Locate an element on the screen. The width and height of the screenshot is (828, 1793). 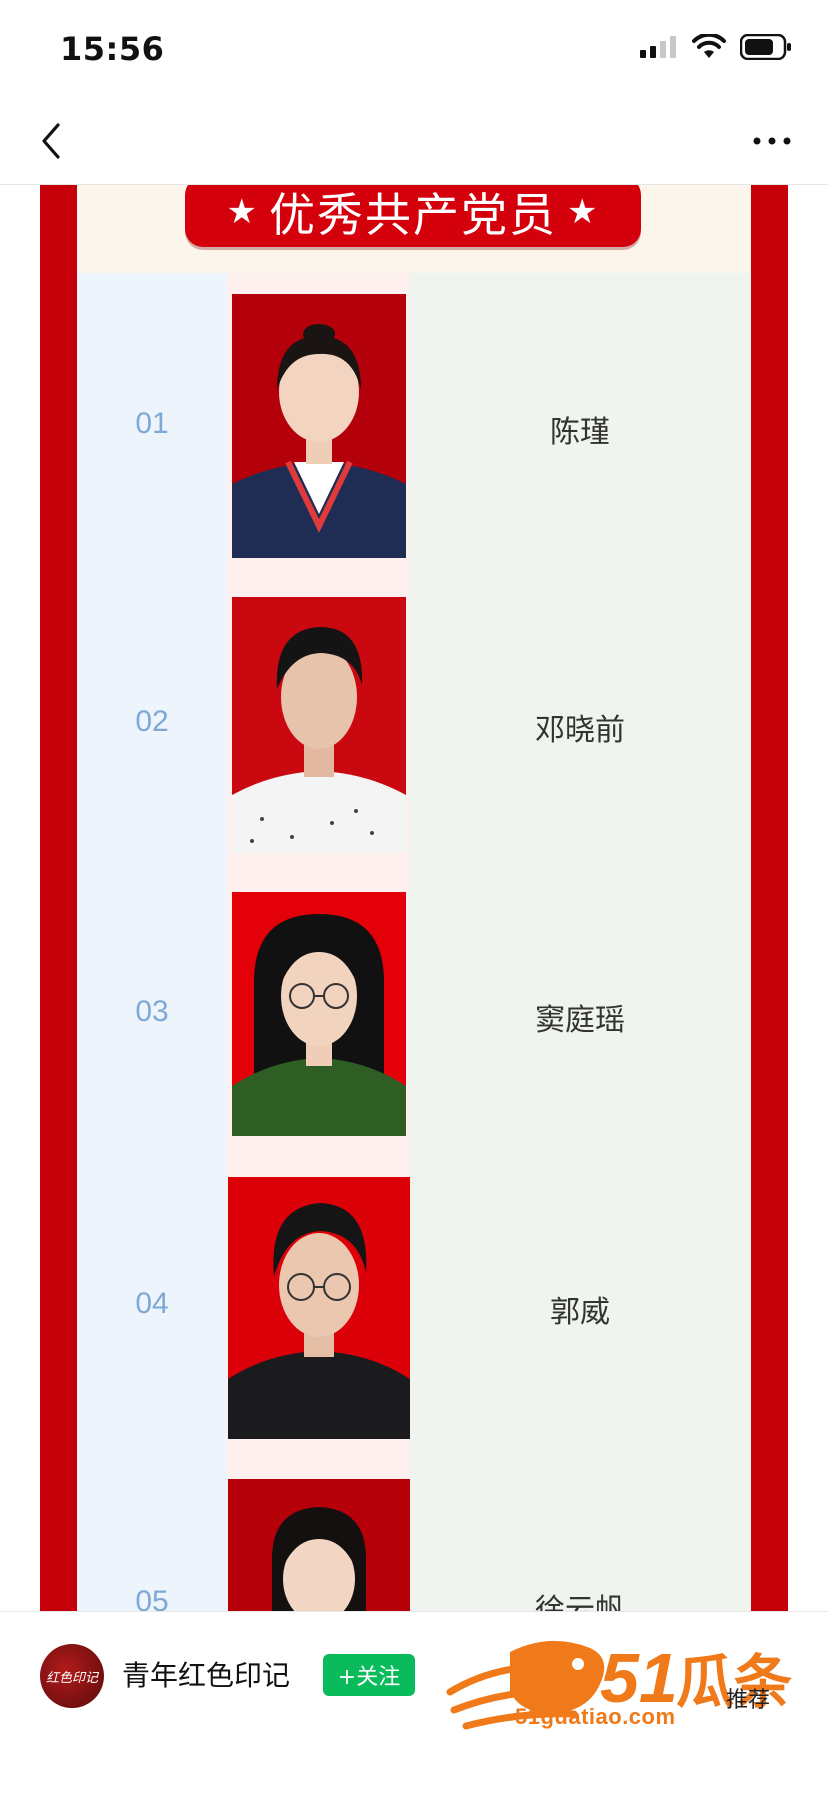
status-icons is located at coordinates (715, 47).